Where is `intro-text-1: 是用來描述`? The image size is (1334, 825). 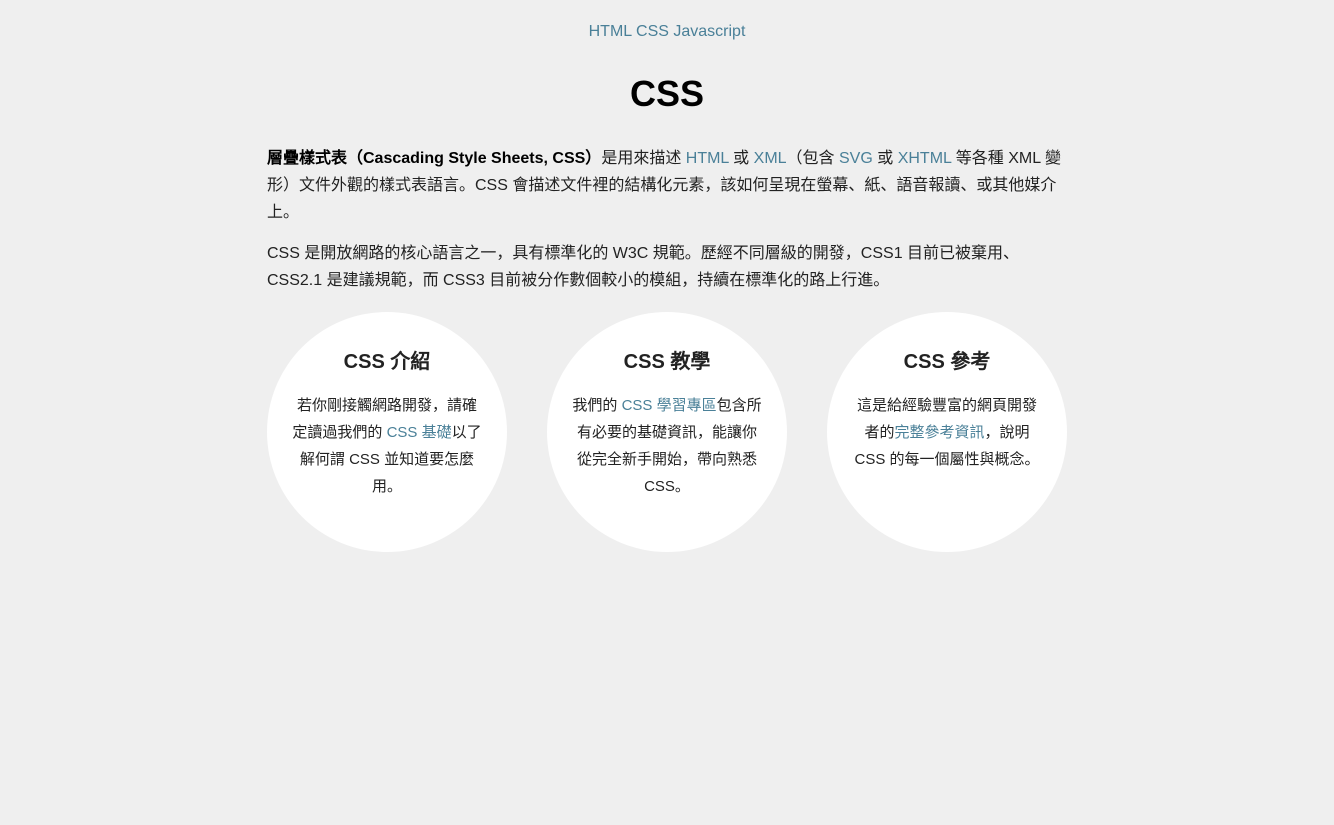
intro-text-1: 是用來描述 is located at coordinates (643, 158).